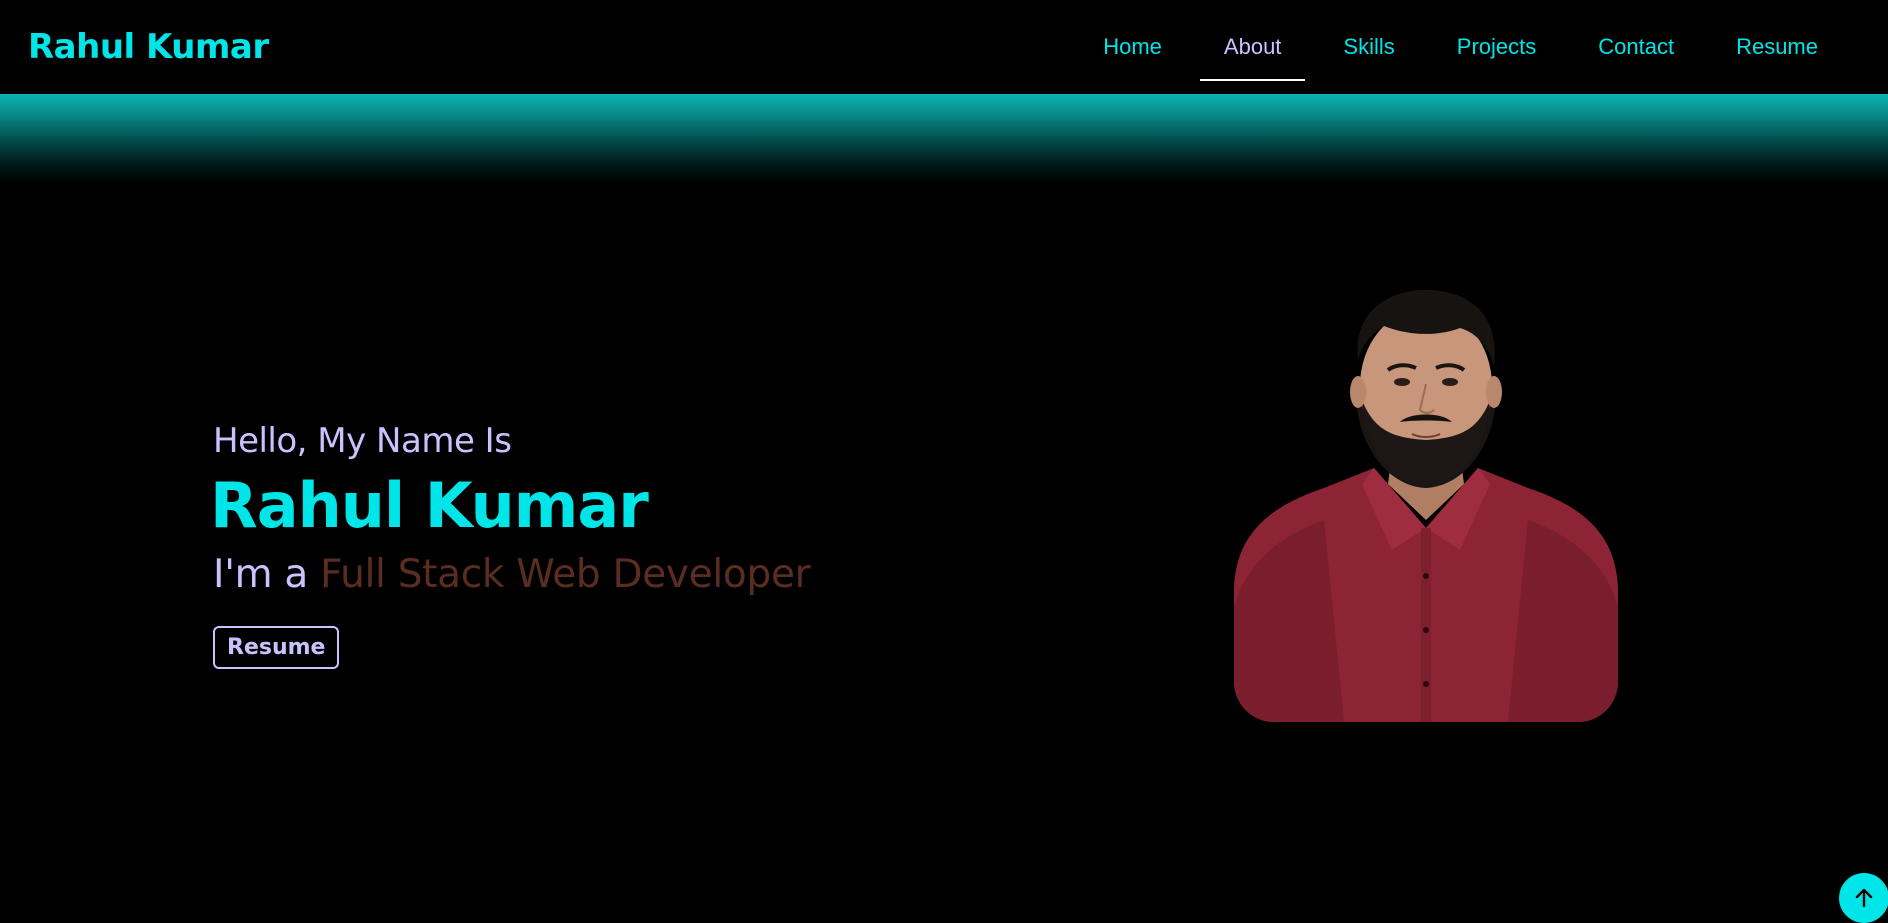 The width and height of the screenshot is (1888, 923). I want to click on hero-greeting: Hello, My Name Is, so click(362, 441).